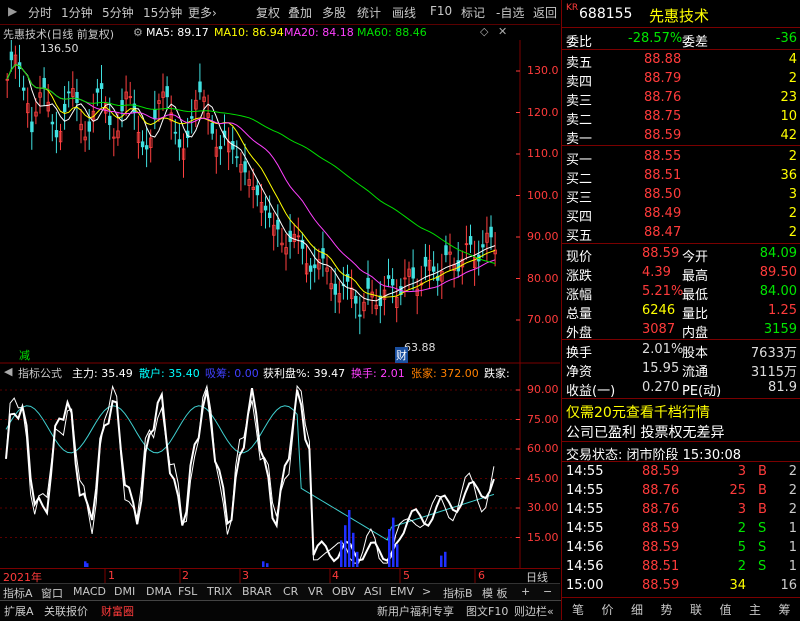 The width and height of the screenshot is (800, 621). Describe the element at coordinates (102, 373) in the screenshot. I see `main-force-value: 主力: 35.49` at that location.